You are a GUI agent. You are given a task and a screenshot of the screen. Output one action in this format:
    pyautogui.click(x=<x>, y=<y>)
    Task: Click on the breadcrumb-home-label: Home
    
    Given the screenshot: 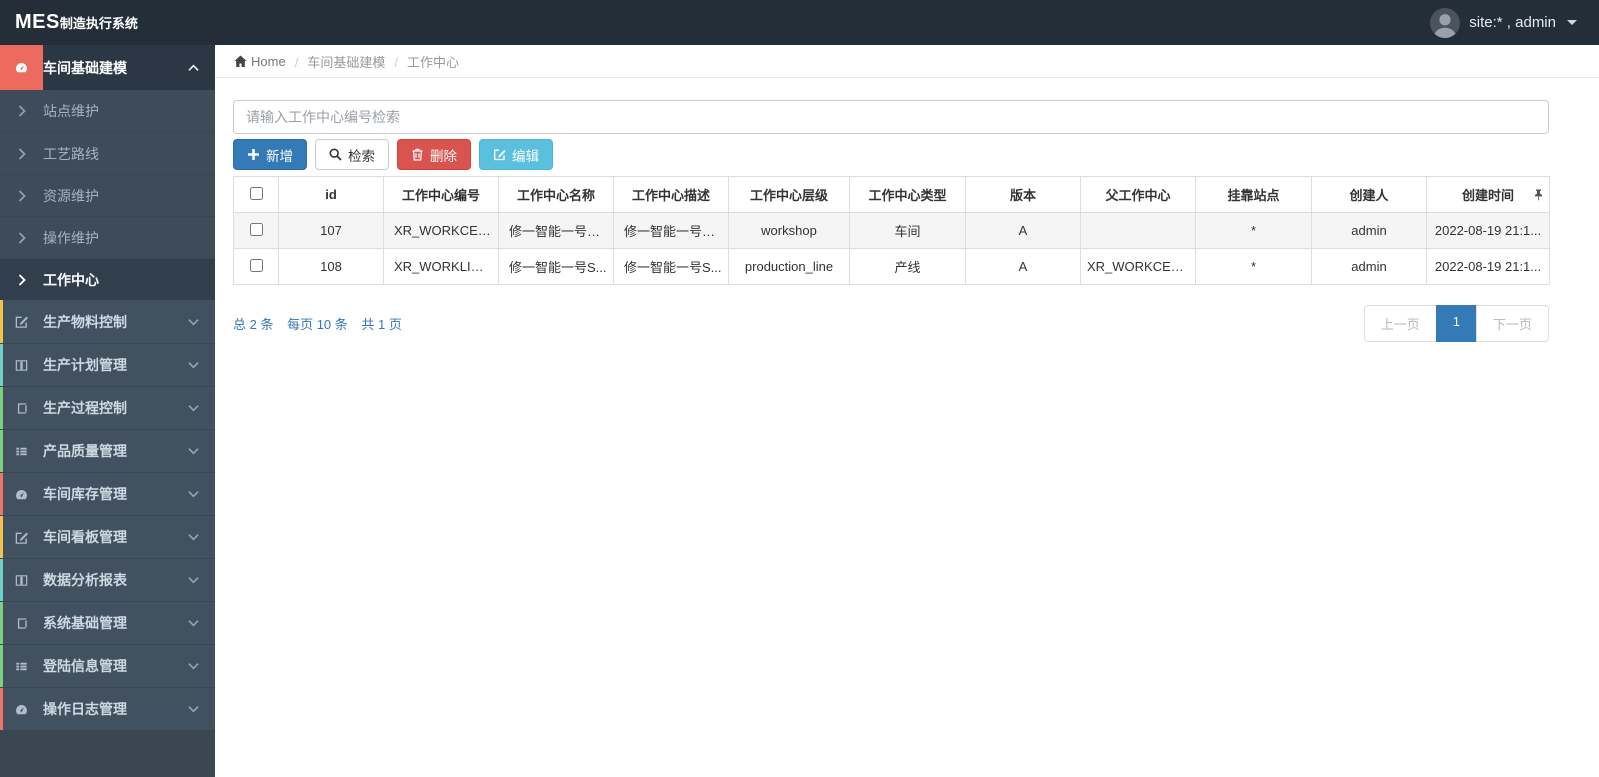 What is the action you would take?
    pyautogui.click(x=268, y=61)
    